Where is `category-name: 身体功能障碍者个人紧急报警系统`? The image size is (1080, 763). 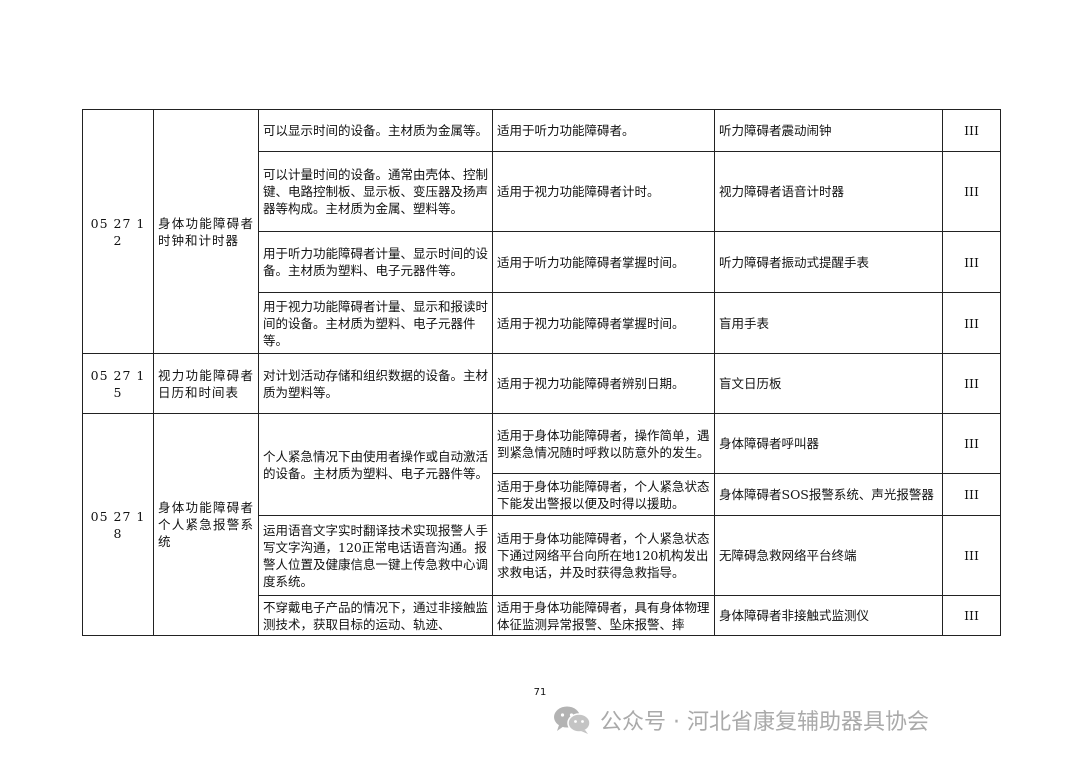
category-name: 身体功能障碍者个人紧急报警系统 is located at coordinates (206, 524).